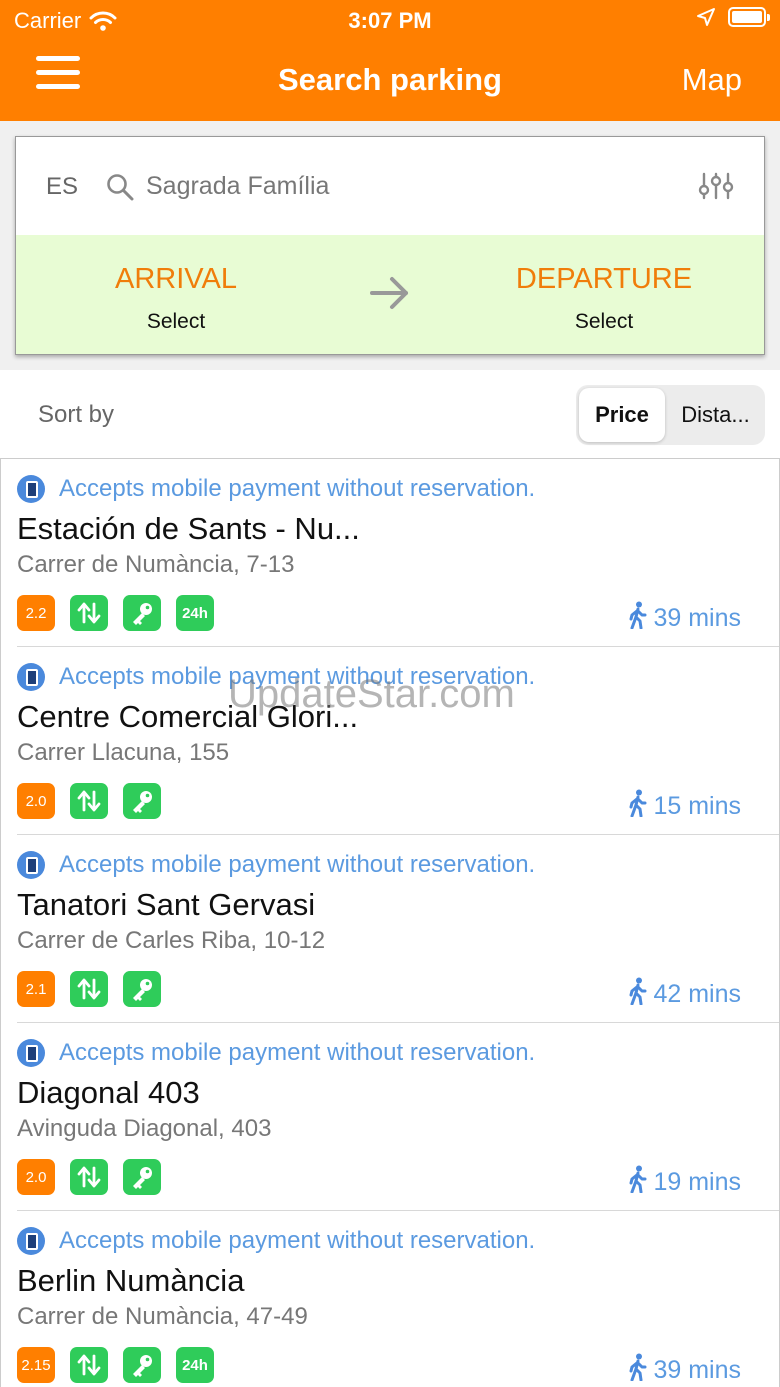 This screenshot has width=780, height=1387. I want to click on arrival-selector: ARRIVAL Select, so click(176, 298).